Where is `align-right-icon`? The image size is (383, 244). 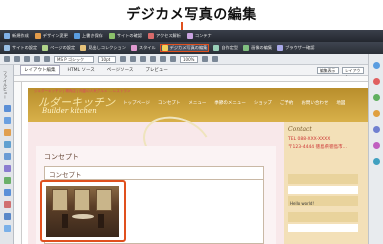 align-right-icon is located at coordinates (173, 59).